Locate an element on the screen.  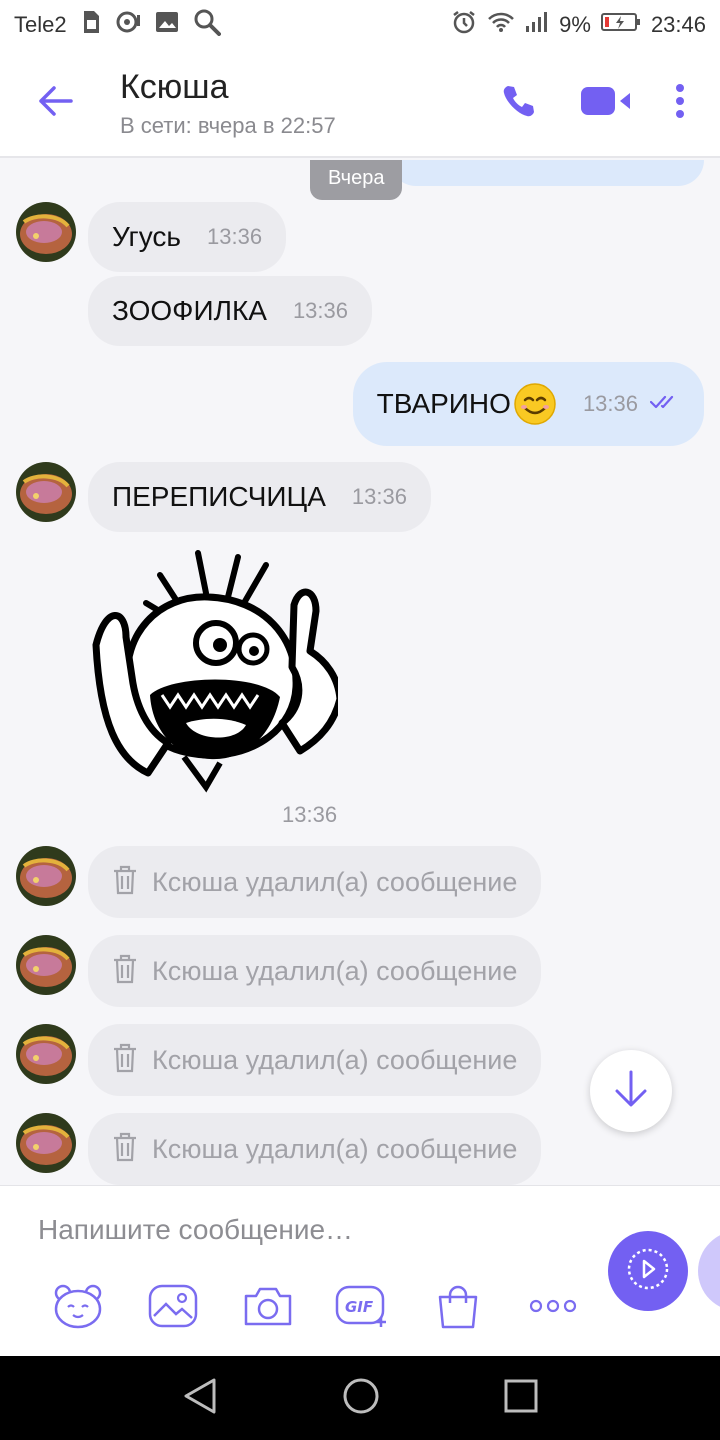
system-navigation-bar is located at coordinates (360, 1398).